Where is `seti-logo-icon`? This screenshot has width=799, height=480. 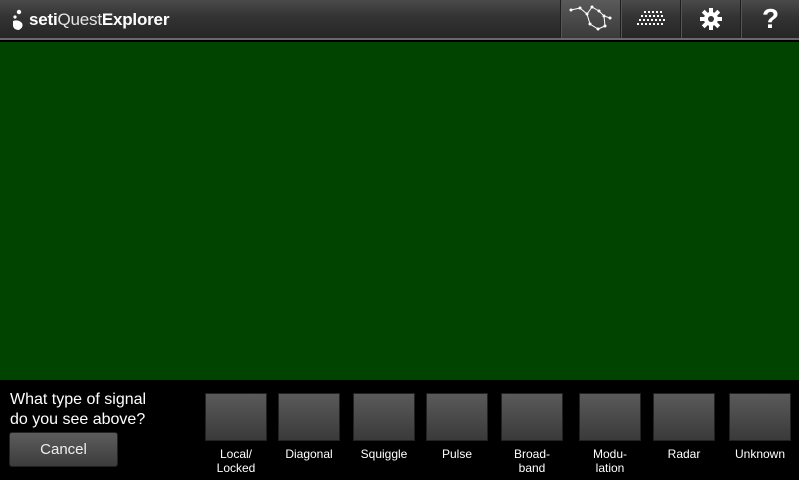 seti-logo-icon is located at coordinates (18, 19).